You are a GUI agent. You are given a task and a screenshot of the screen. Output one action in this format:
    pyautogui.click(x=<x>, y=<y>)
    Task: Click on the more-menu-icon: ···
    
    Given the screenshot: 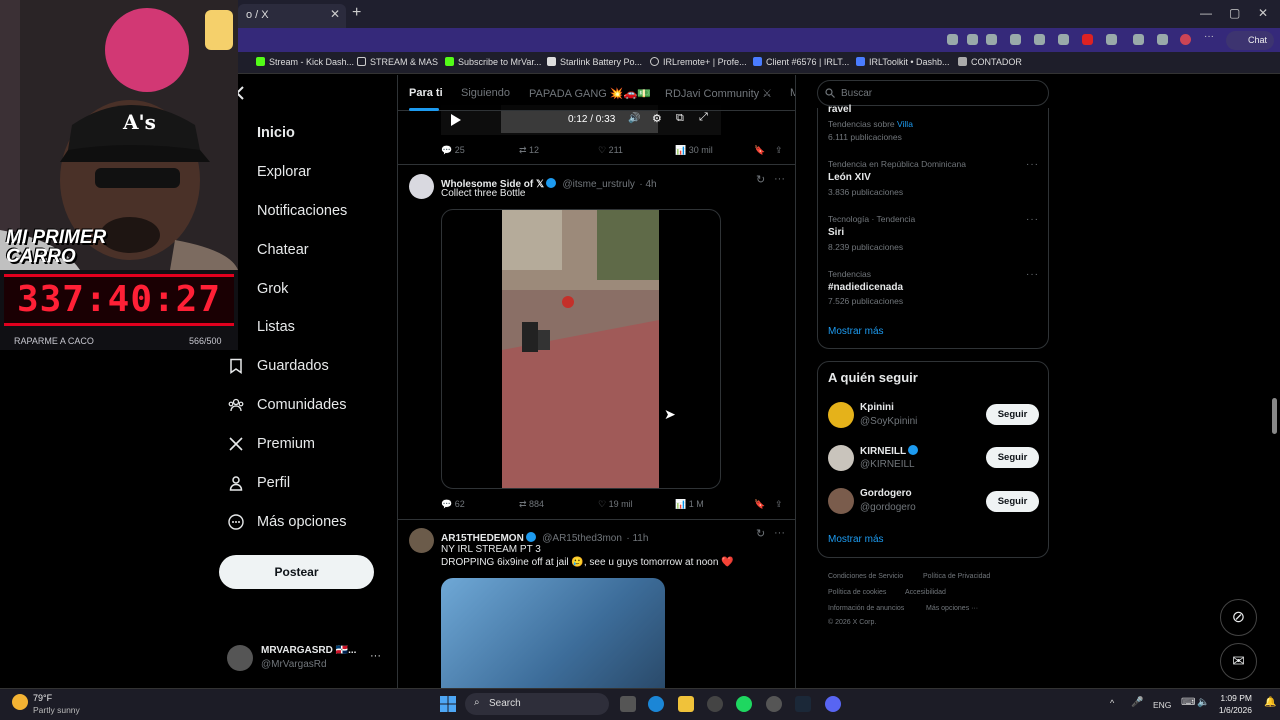 What is the action you would take?
    pyautogui.click(x=1209, y=36)
    